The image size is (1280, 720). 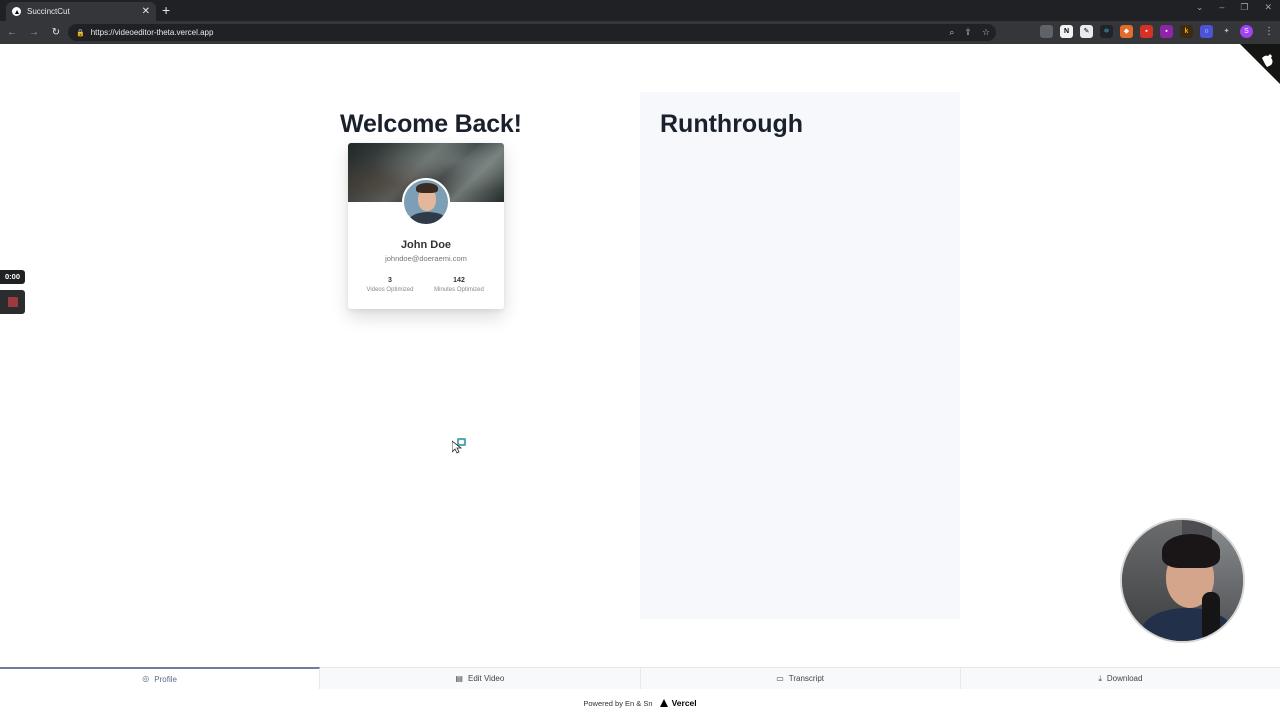 I want to click on bookmark-star-icon: ☆, so click(x=986, y=32).